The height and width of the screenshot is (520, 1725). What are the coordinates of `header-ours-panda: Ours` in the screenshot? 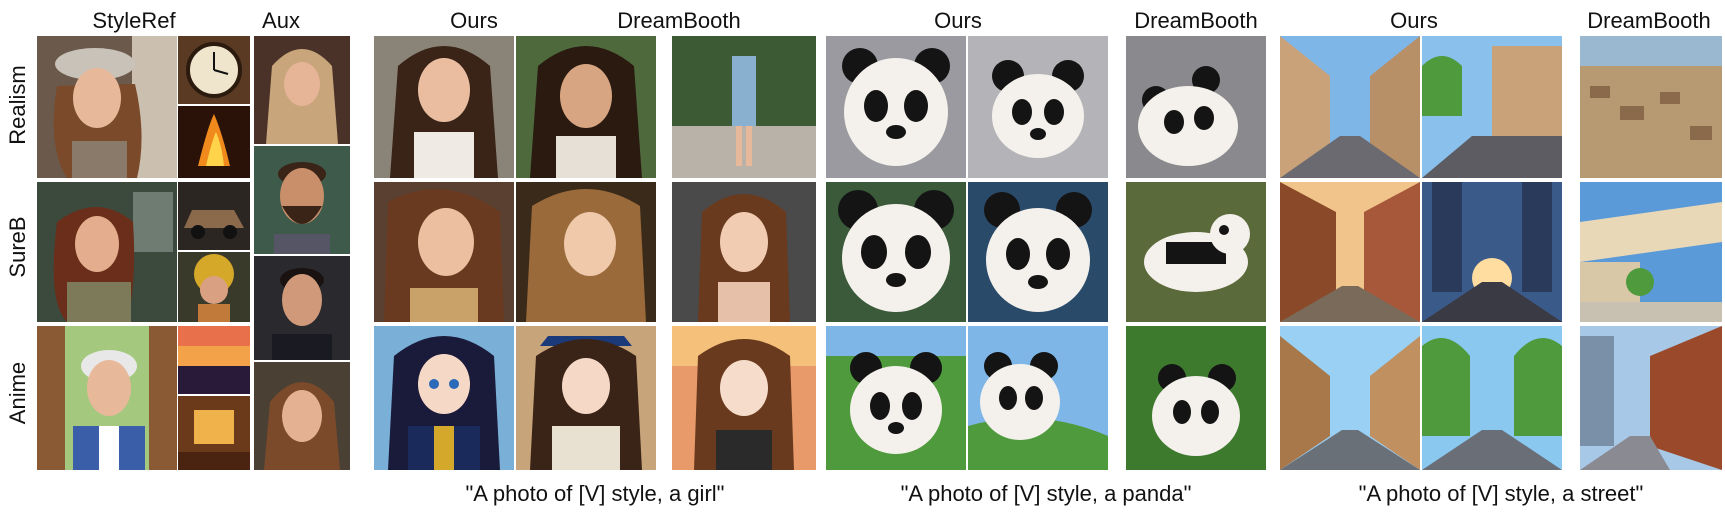 It's located at (958, 20).